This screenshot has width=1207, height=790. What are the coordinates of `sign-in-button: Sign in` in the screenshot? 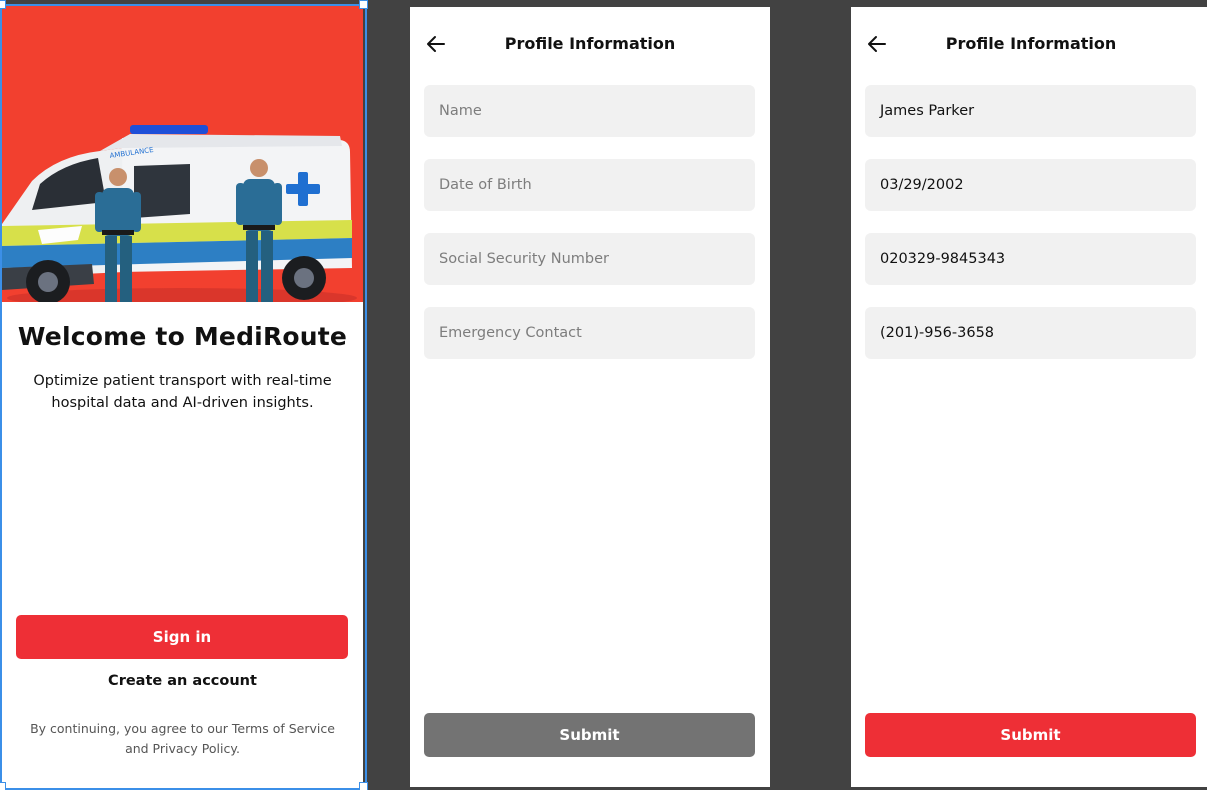 It's located at (182, 637).